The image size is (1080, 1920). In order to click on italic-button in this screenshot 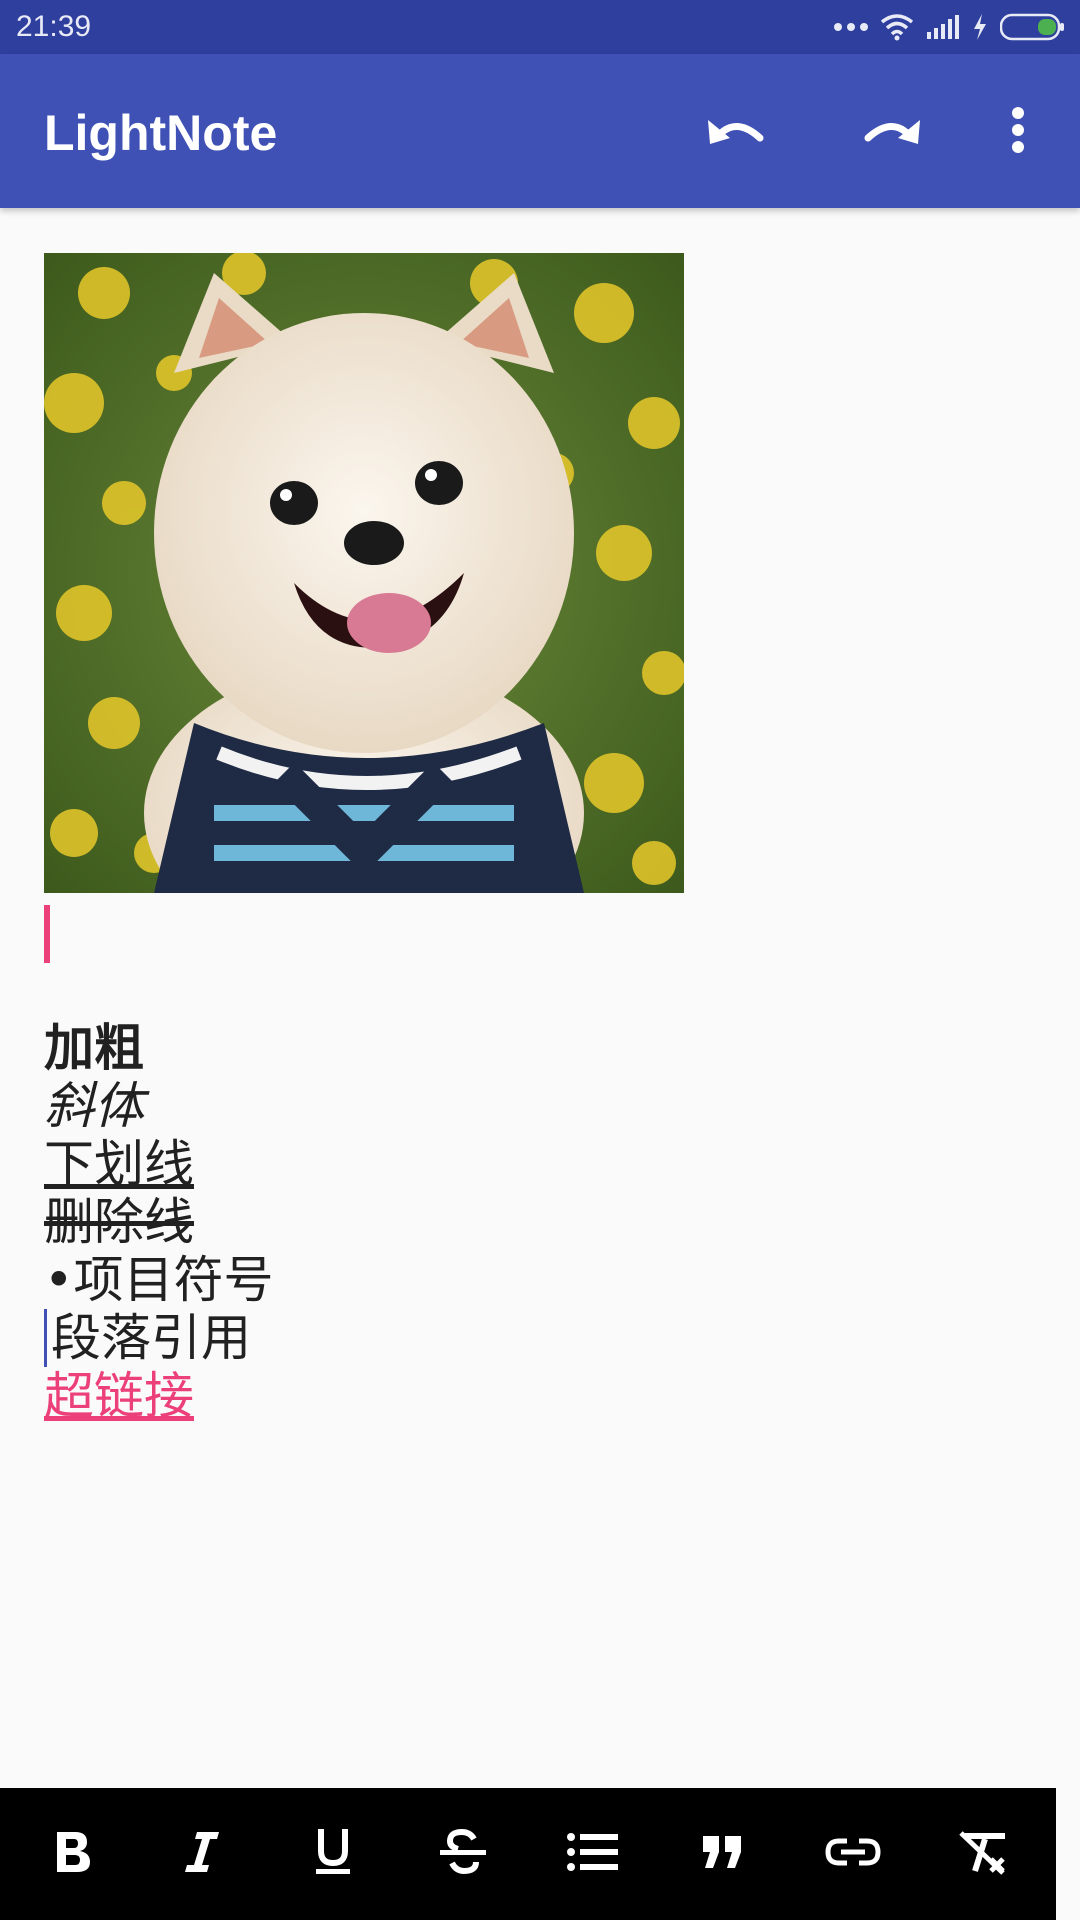, I will do `click(203, 1854)`.